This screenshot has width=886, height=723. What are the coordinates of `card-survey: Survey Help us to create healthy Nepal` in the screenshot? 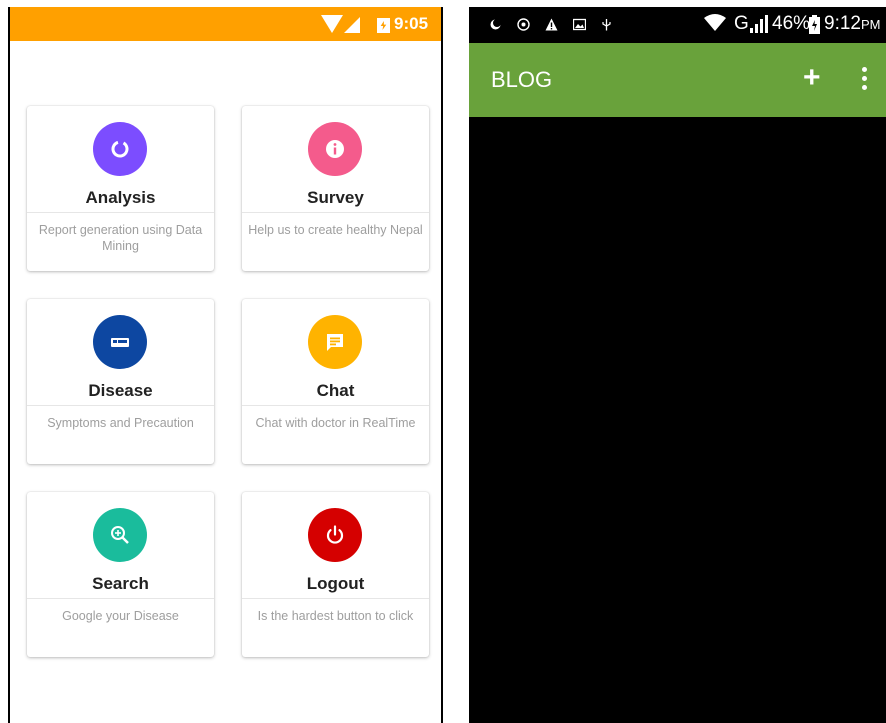 It's located at (335, 188).